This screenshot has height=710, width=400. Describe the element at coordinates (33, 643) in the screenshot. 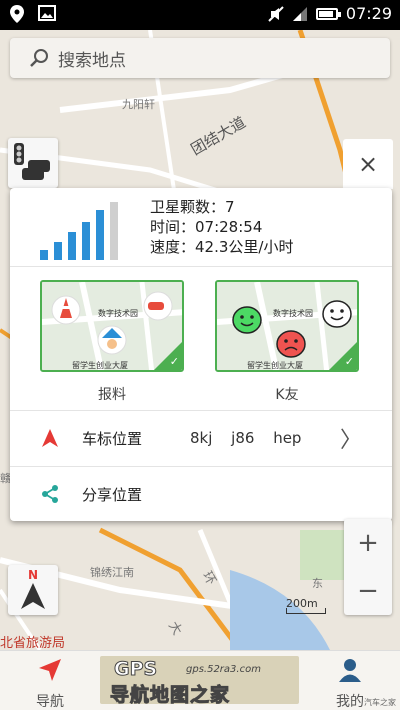

I see `map-label-tourism: 北省旅游局` at that location.